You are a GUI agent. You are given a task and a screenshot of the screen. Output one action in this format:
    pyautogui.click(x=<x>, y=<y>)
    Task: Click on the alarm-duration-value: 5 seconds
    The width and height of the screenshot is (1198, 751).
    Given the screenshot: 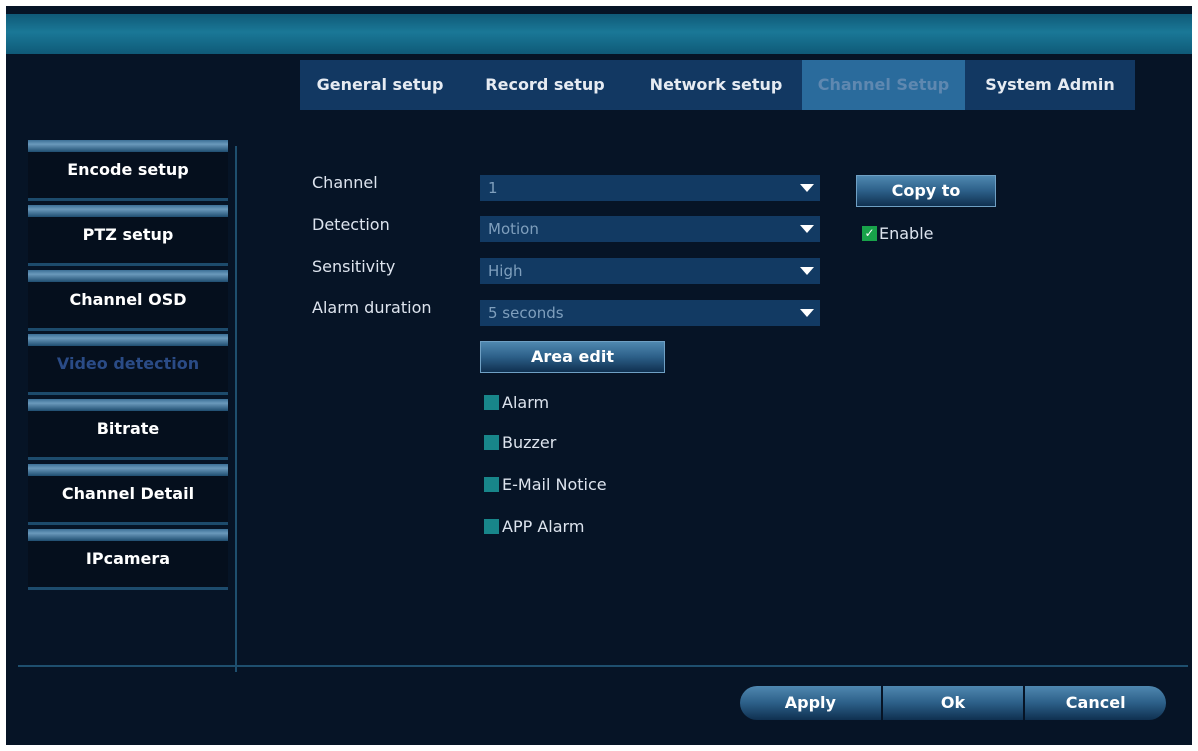 What is the action you would take?
    pyautogui.click(x=526, y=313)
    